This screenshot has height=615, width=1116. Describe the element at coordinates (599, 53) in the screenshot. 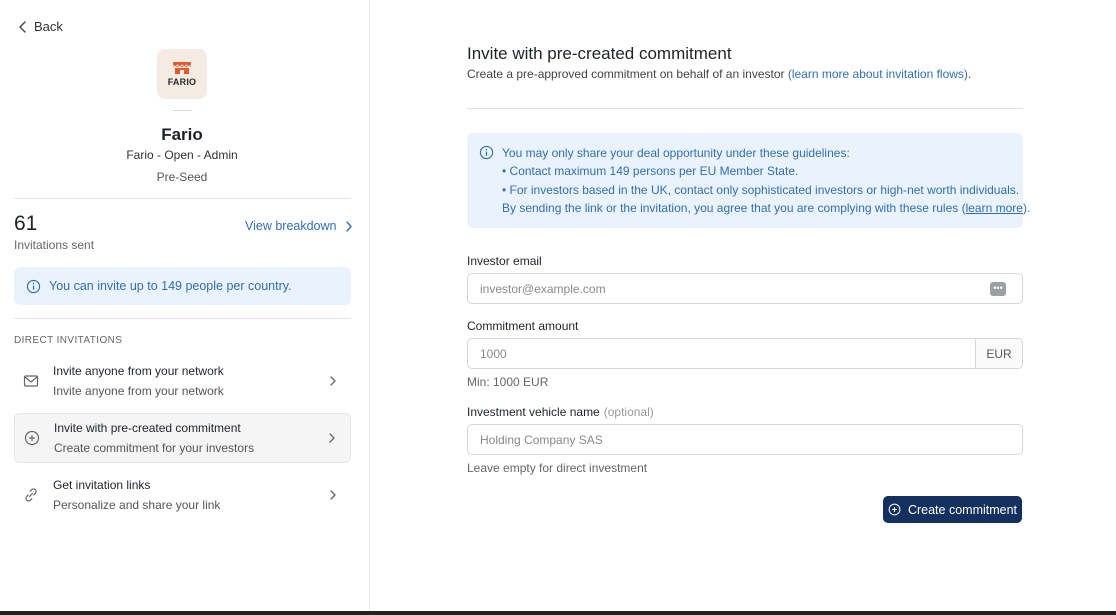

I see `page-title: Invite with pre-created commitment` at that location.